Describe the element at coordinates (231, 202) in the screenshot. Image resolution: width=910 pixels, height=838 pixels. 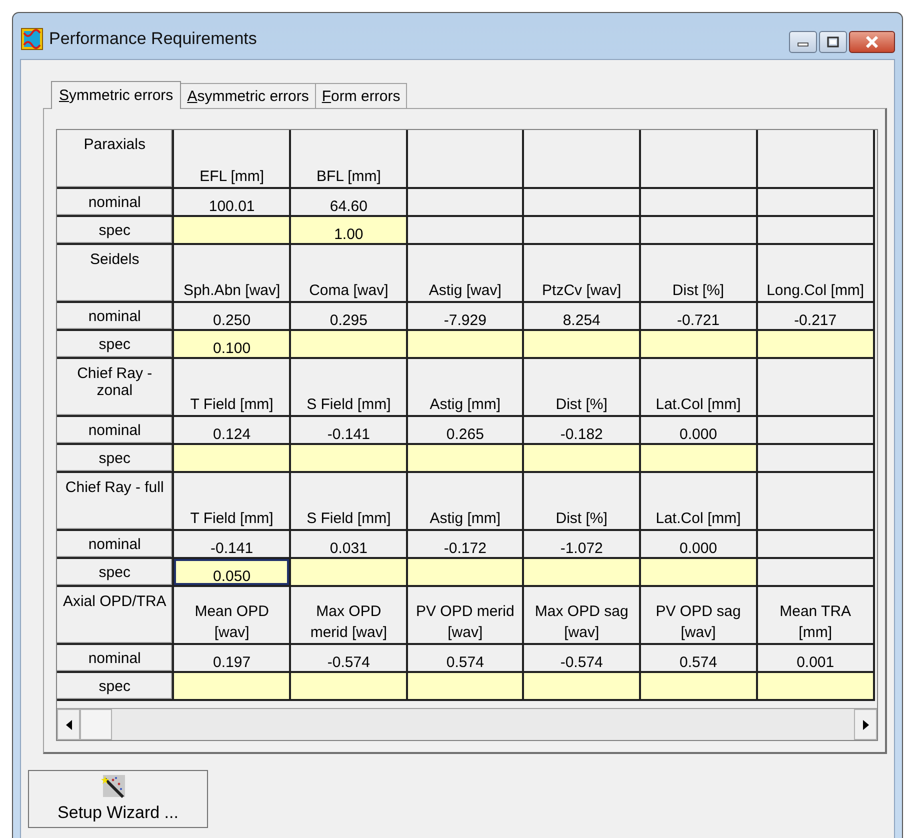
I see `table-cell: 100.01` at that location.